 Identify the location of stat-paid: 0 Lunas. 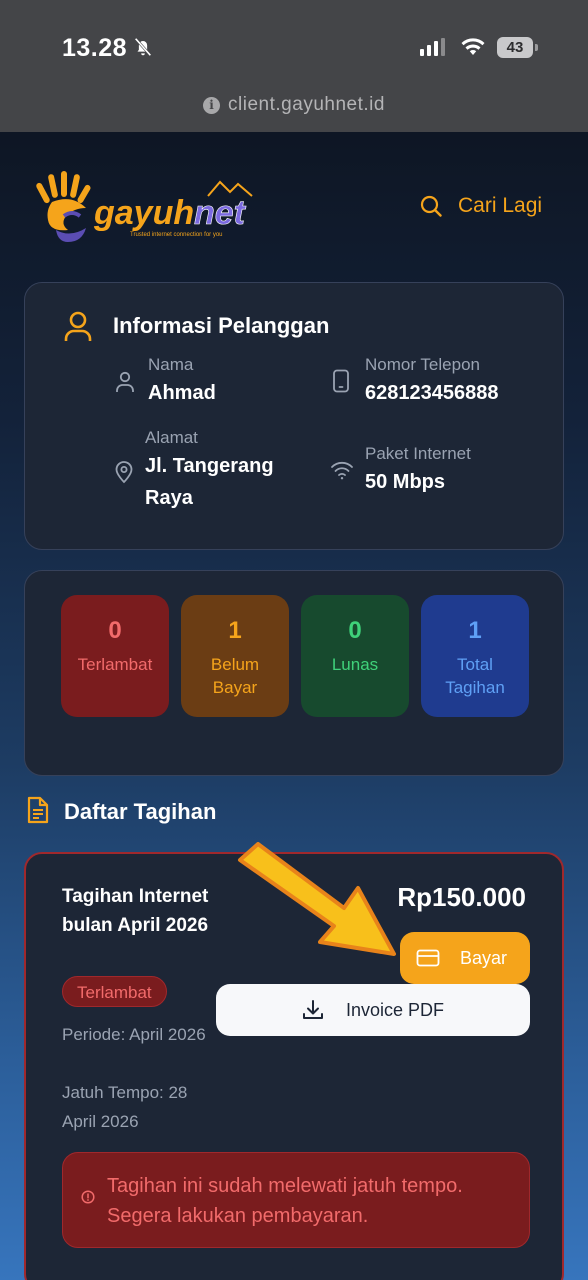
(355, 656).